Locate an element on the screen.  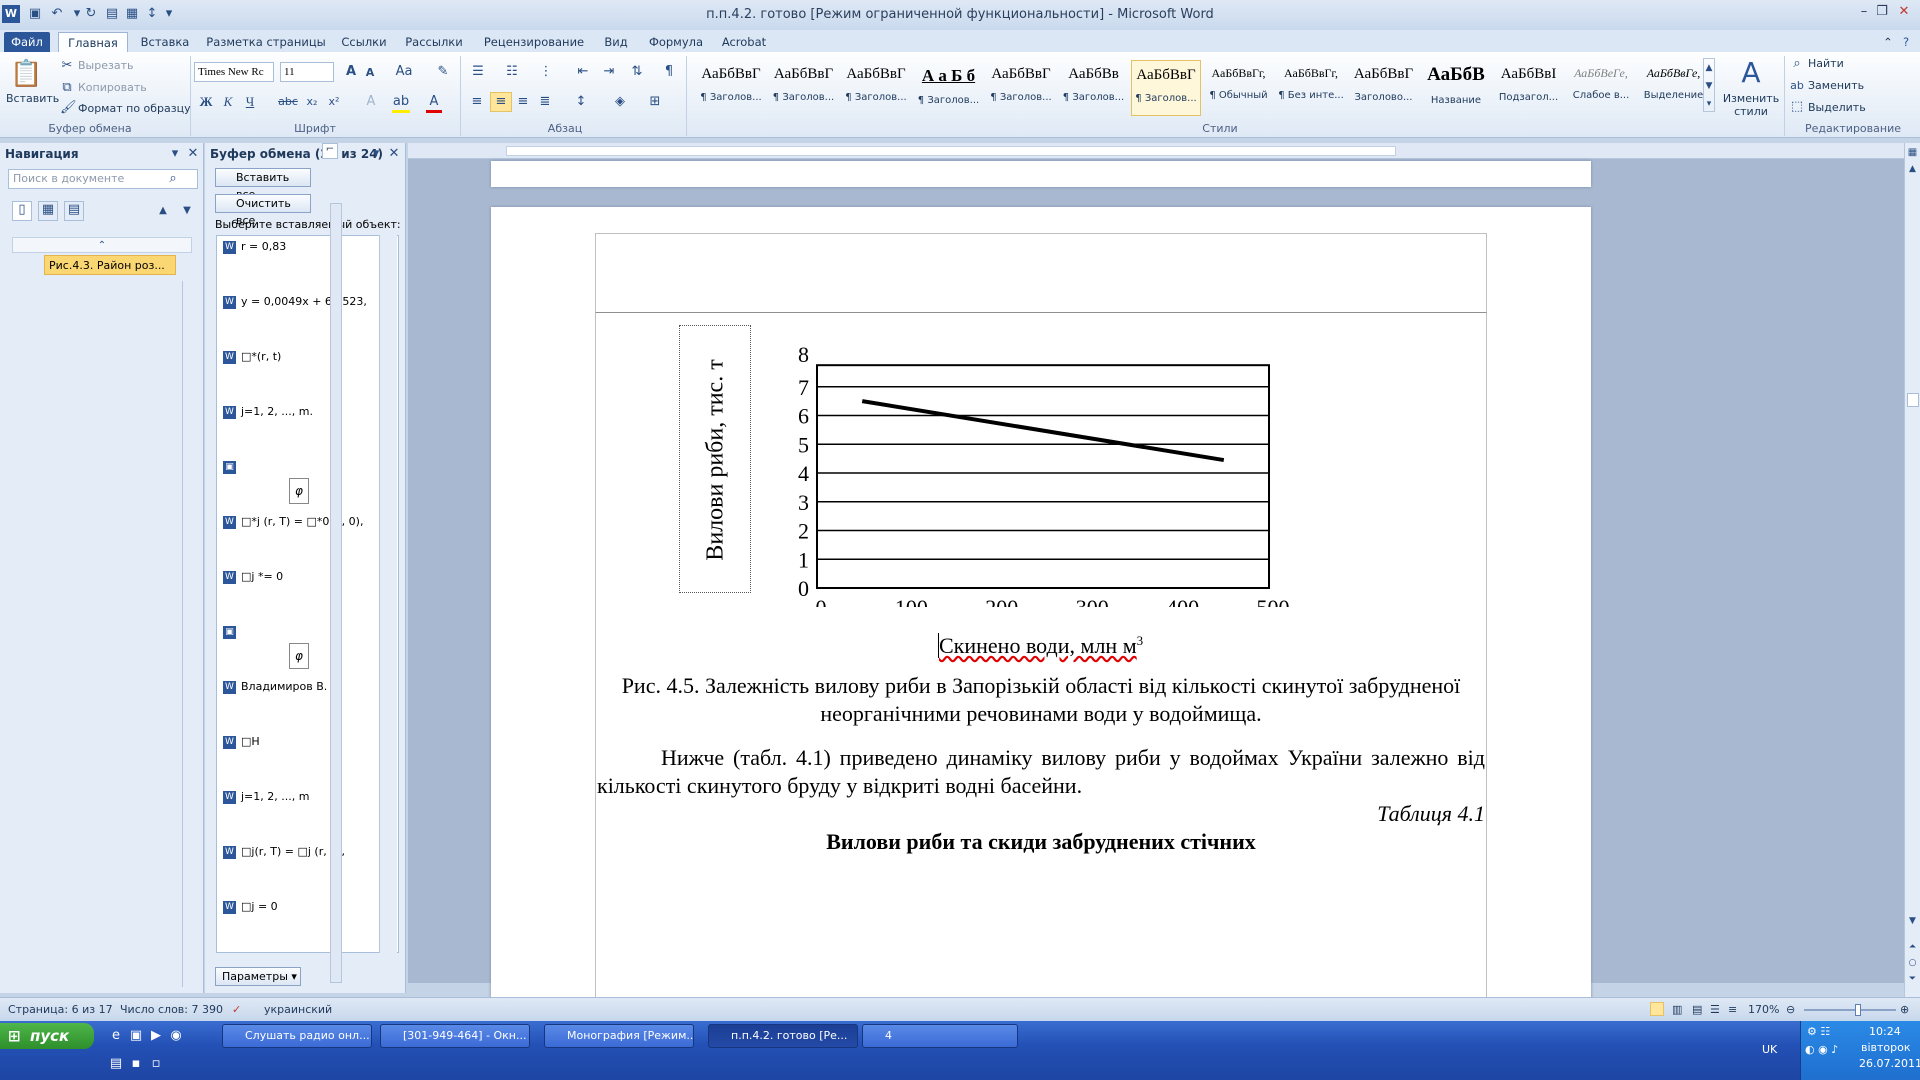
ruler-toggle-icon: ▦ is located at coordinates (1912, 153).